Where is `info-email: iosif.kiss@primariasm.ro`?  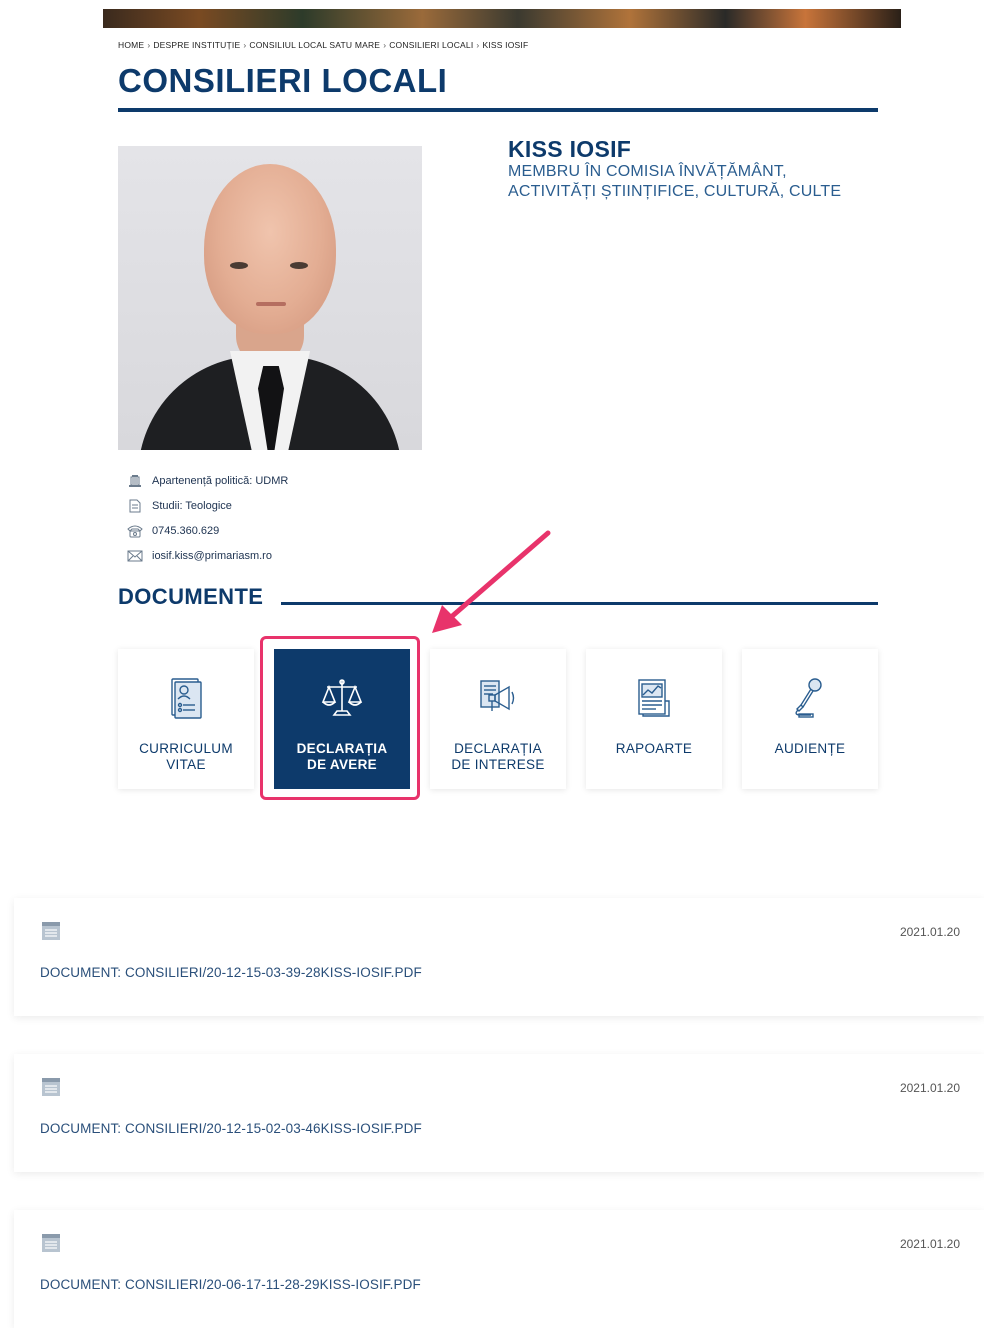
info-email: iosif.kiss@primariasm.ro is located at coordinates (207, 555).